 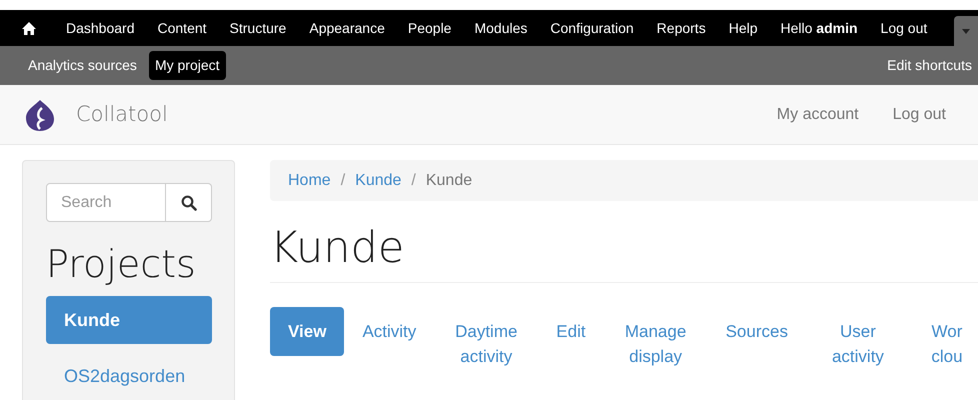 What do you see at coordinates (819, 28) in the screenshot?
I see `greeting-text: Hello admin` at bounding box center [819, 28].